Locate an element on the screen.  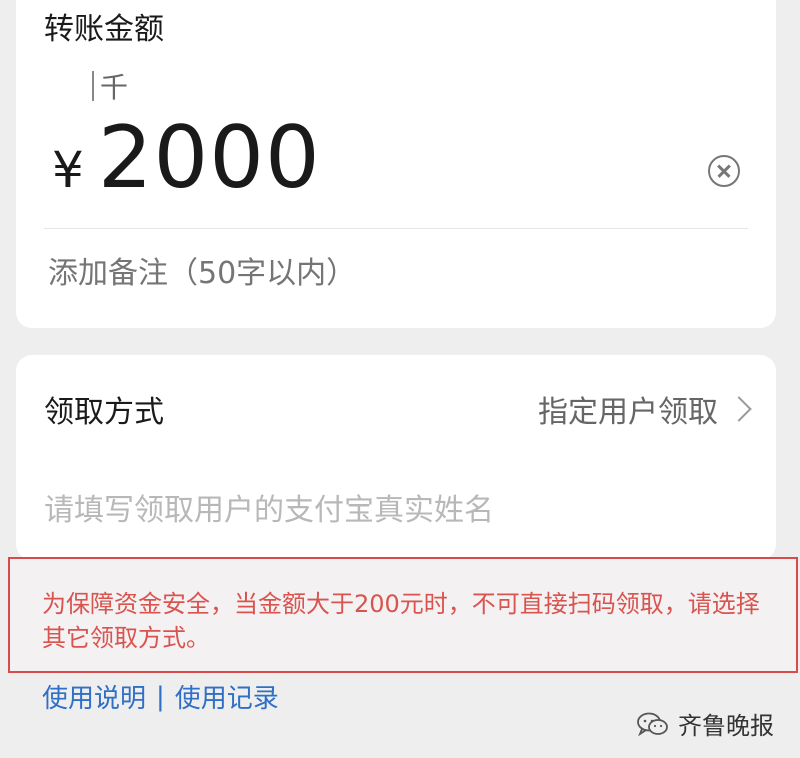
unit-hint-label: 千 is located at coordinates (114, 87).